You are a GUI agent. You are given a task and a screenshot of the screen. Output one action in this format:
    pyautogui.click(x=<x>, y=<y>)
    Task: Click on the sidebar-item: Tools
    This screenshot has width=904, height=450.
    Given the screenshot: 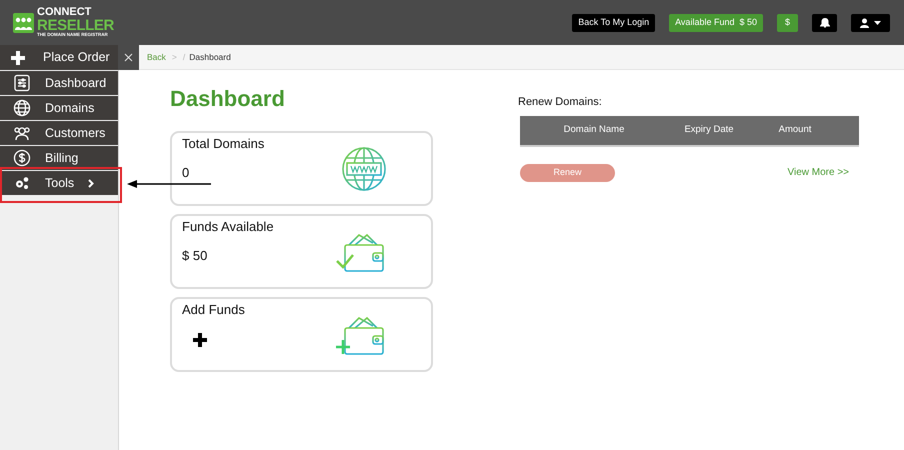 What is the action you would take?
    pyautogui.click(x=59, y=183)
    